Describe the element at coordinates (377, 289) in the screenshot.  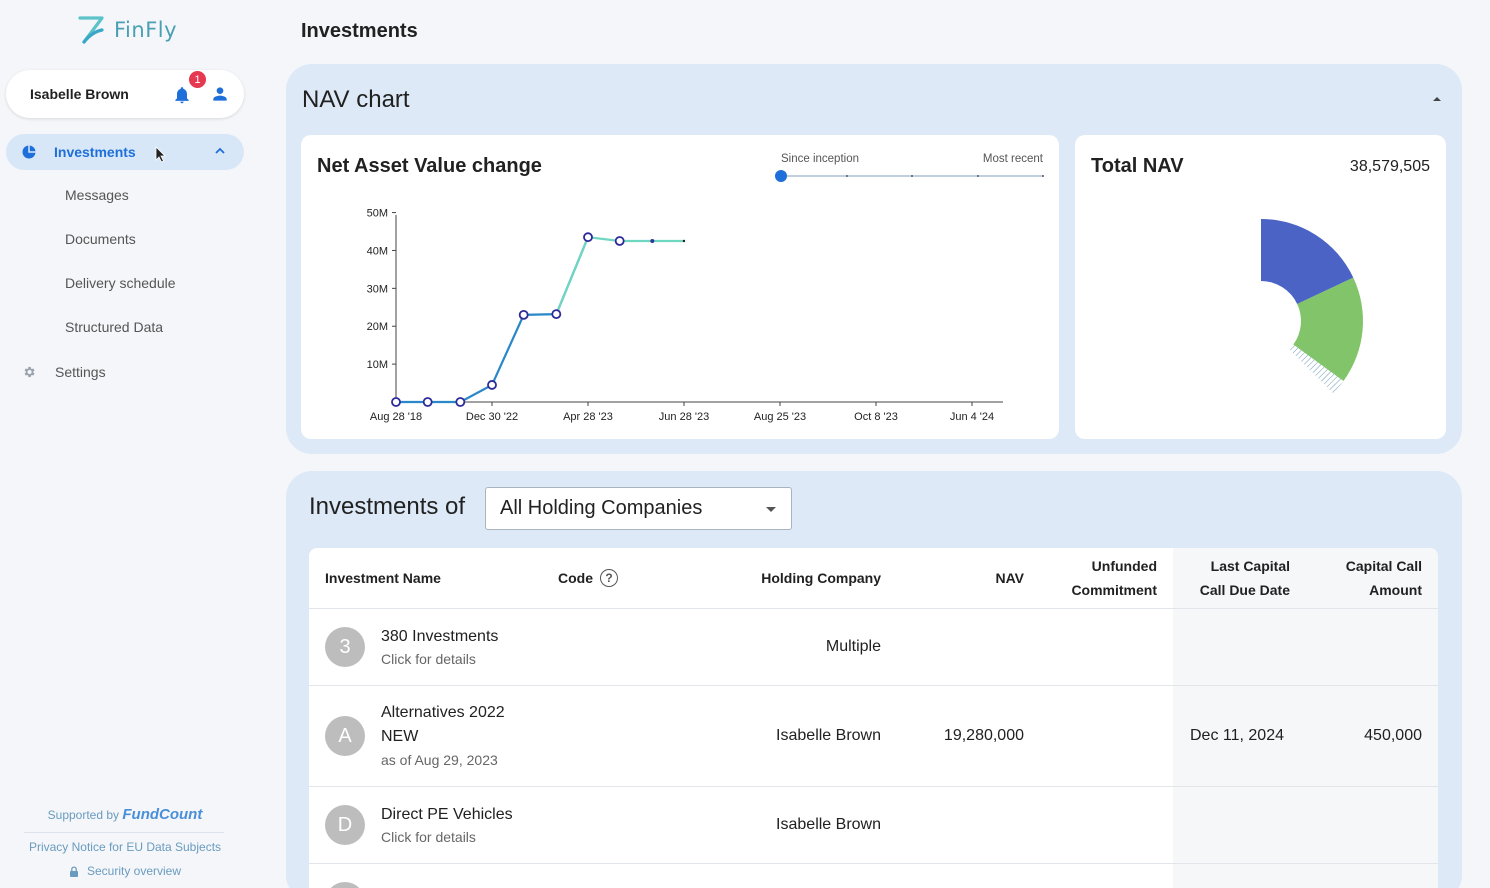
I see `y-tick-label: 30M` at that location.